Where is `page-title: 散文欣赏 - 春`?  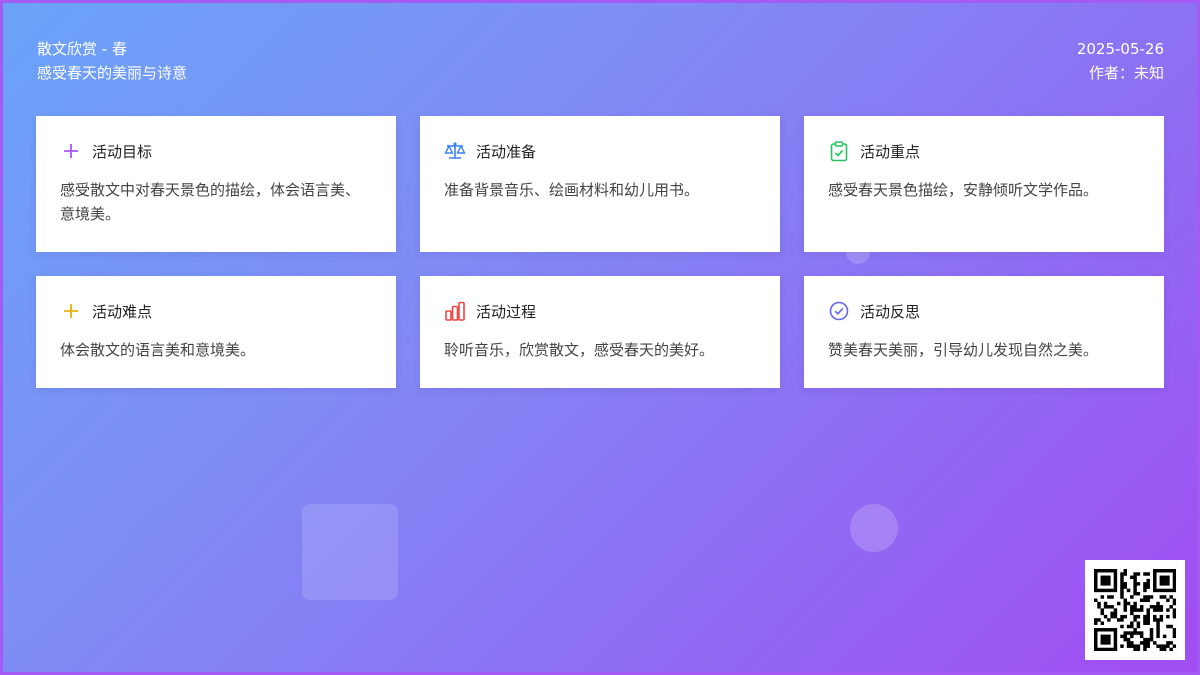
page-title: 散文欣赏 - 春 is located at coordinates (82, 49).